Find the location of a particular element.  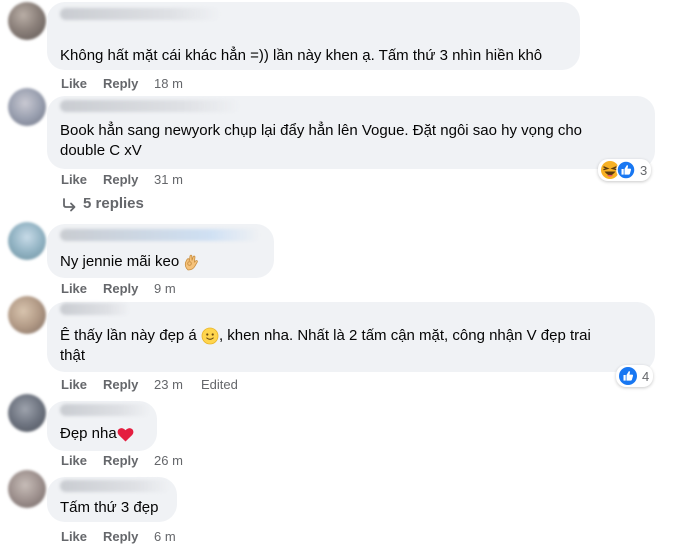

reaction-count: 4 is located at coordinates (646, 376).